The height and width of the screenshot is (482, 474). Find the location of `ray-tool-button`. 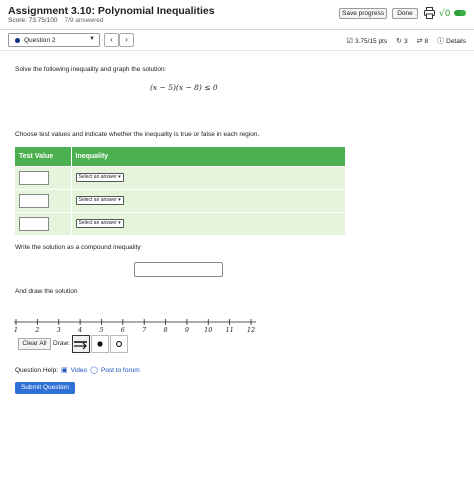

ray-tool-button is located at coordinates (81, 344).